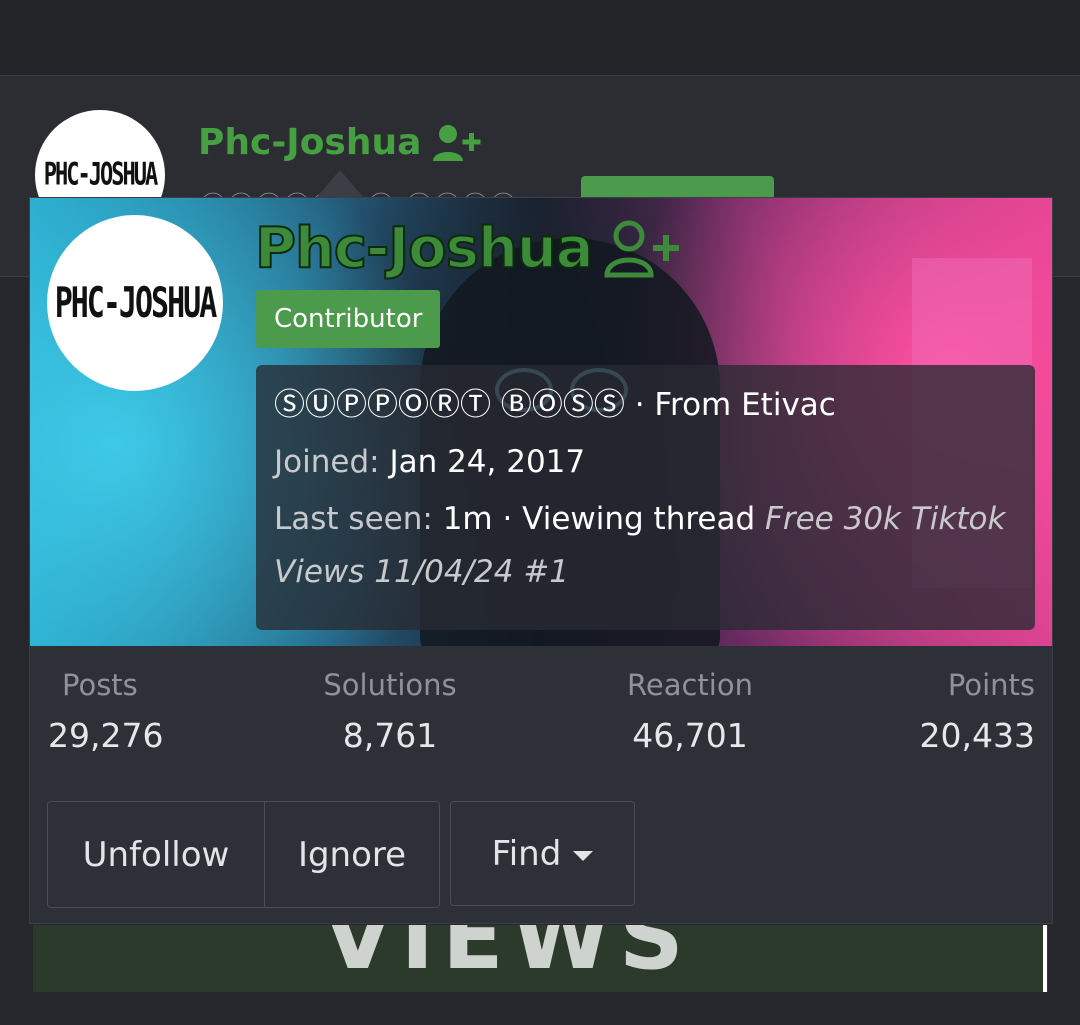 The width and height of the screenshot is (1080, 1025). What do you see at coordinates (351, 854) in the screenshot?
I see `ignore-button: Ignore` at bounding box center [351, 854].